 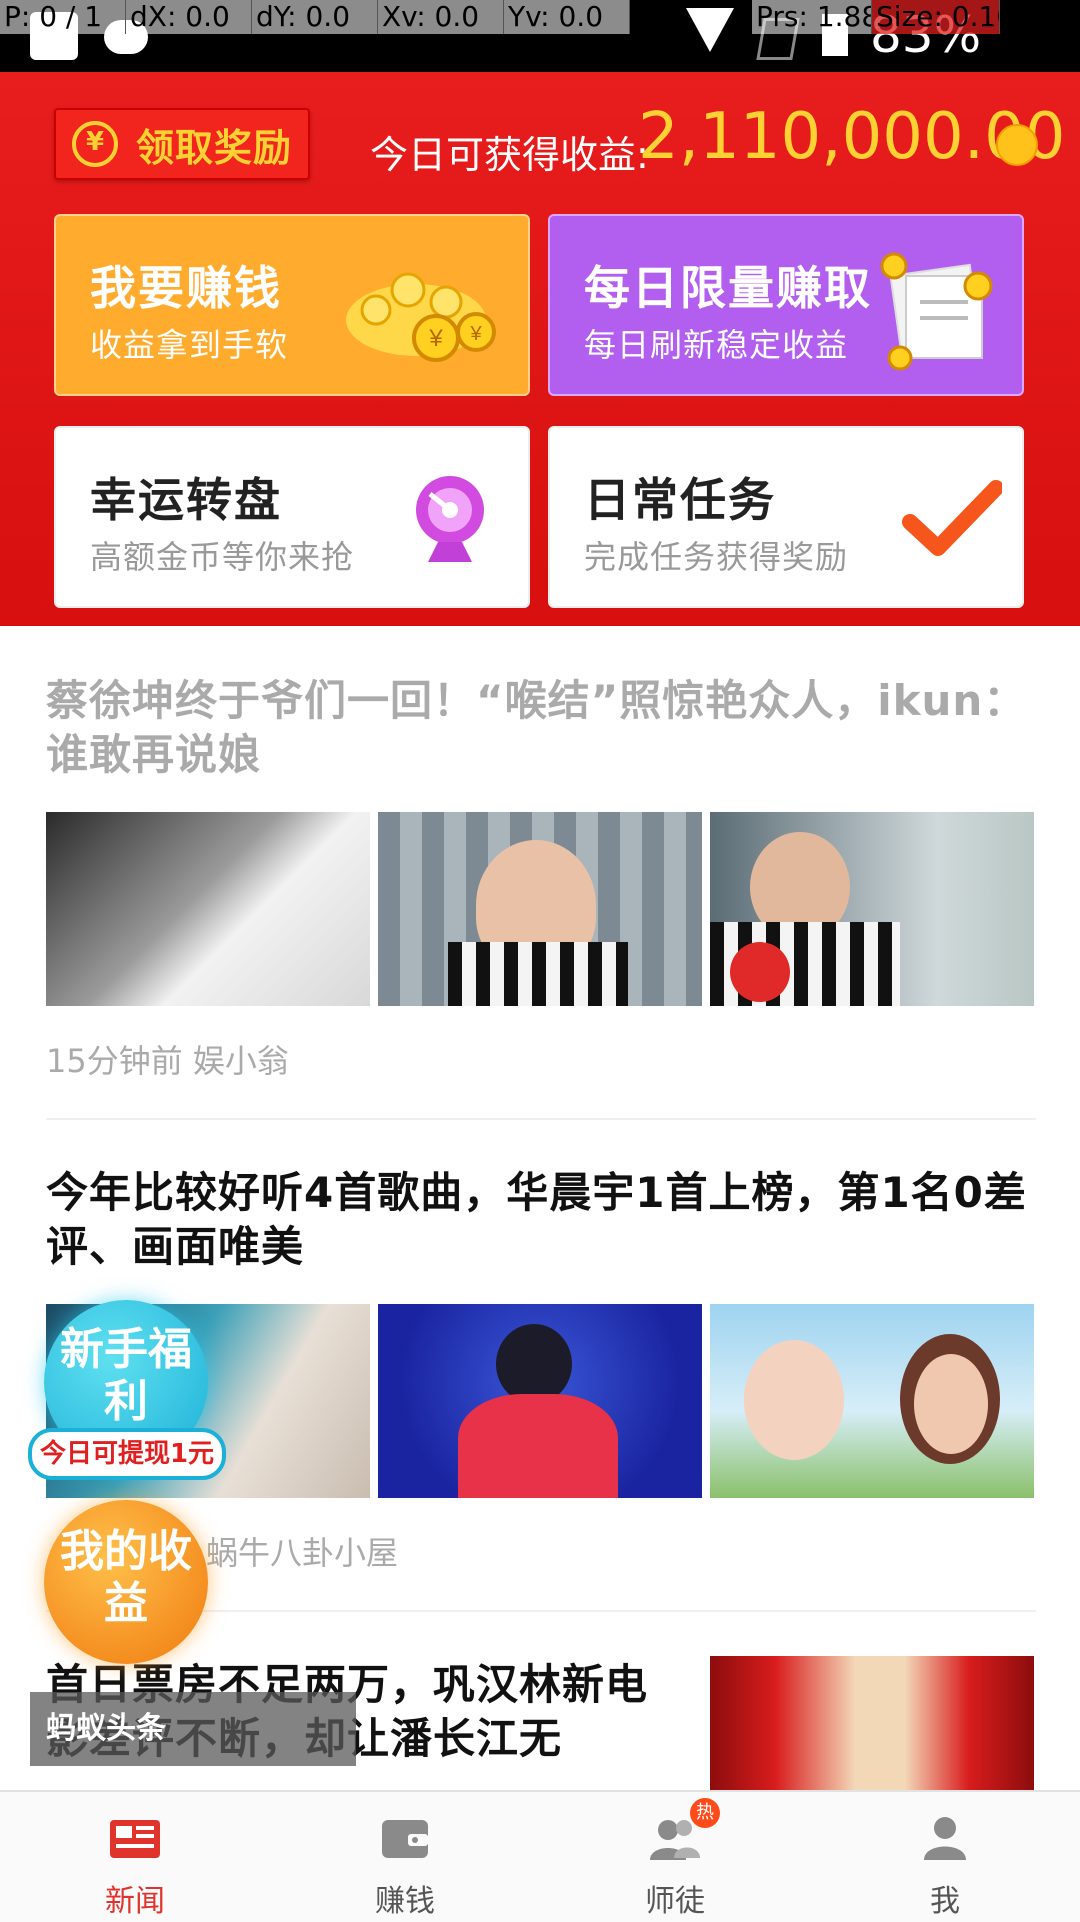 I want to click on article-title: 蔡徐坤终于爷们一回！“喉结”照惊艳众人，ikun：谁敢再说娘, so click(x=541, y=728).